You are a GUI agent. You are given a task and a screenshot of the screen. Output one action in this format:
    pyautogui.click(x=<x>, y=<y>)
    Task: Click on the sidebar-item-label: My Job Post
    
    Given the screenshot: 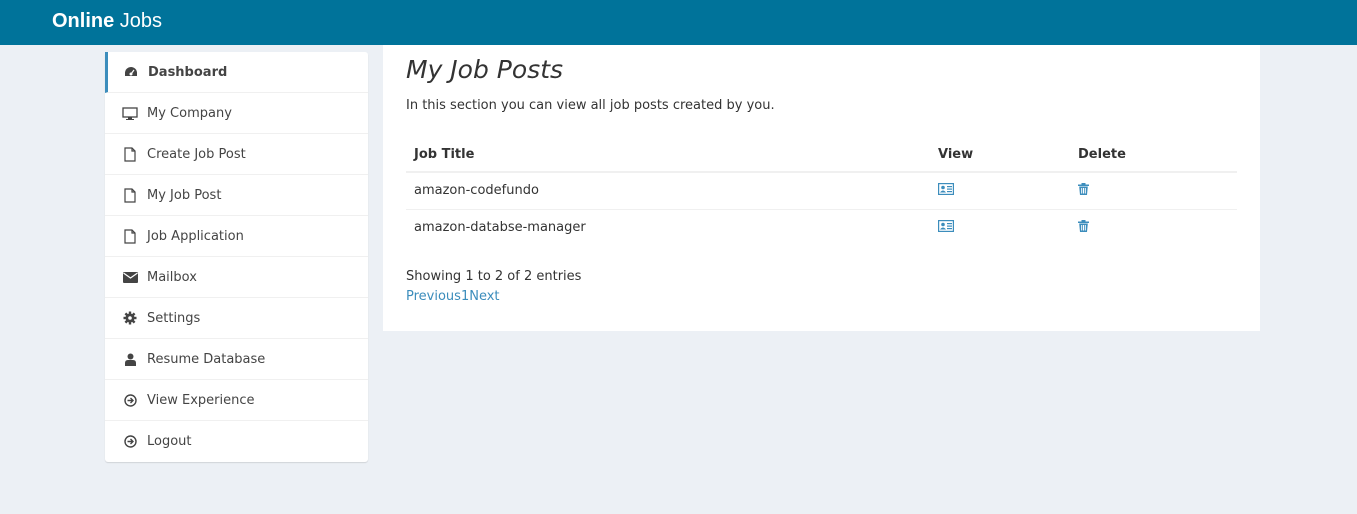 What is the action you would take?
    pyautogui.click(x=184, y=195)
    